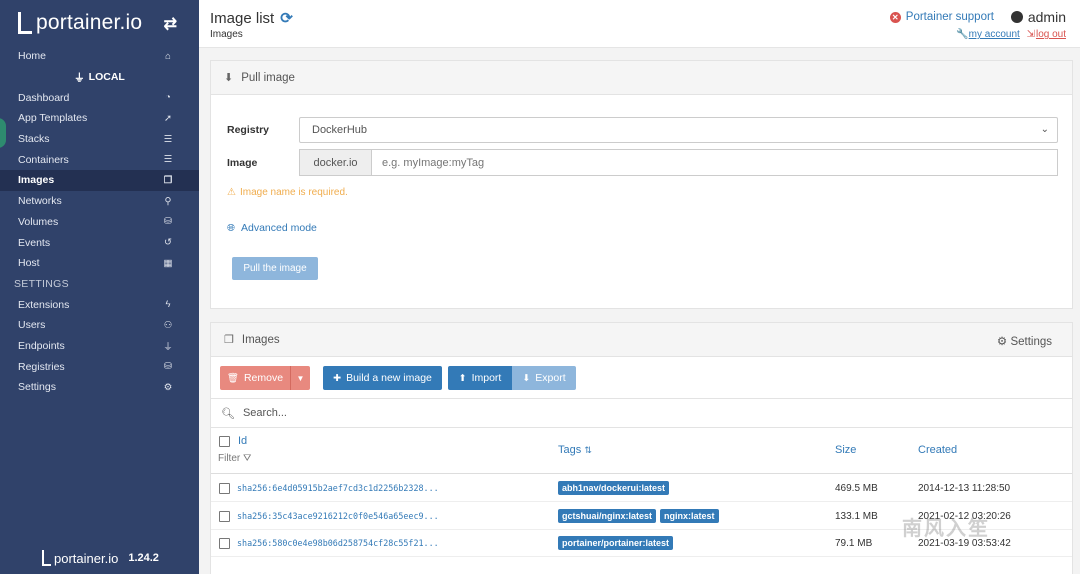  Describe the element at coordinates (170, 24) in the screenshot. I see `swap-endpoint-icon: ⇄` at that location.